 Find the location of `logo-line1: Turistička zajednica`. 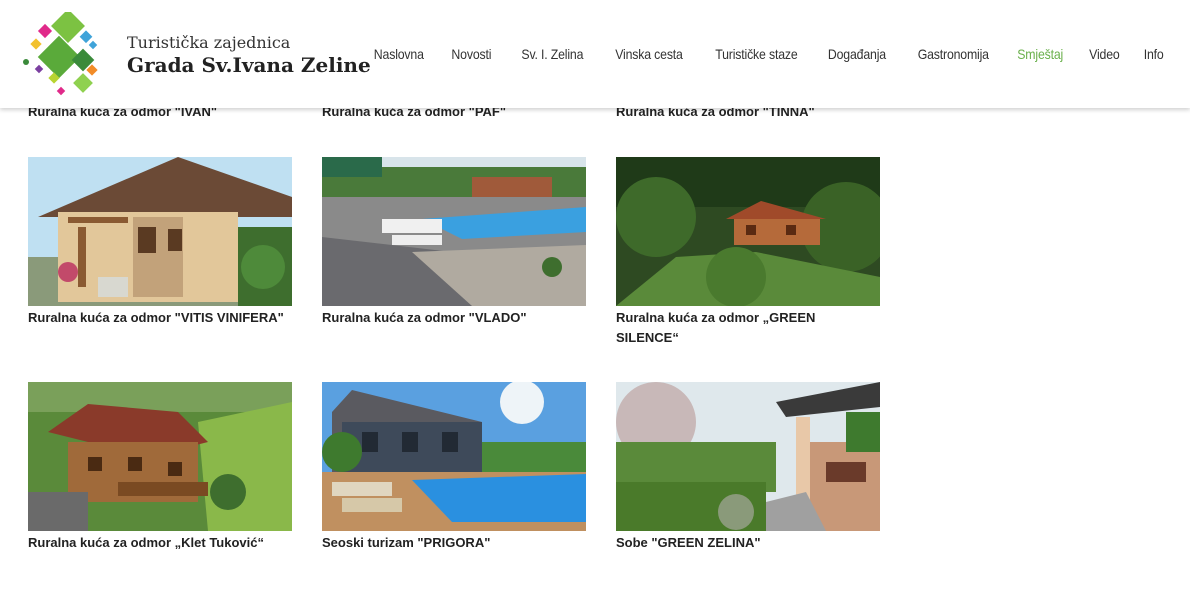

logo-line1: Turistička zajednica is located at coordinates (209, 42).